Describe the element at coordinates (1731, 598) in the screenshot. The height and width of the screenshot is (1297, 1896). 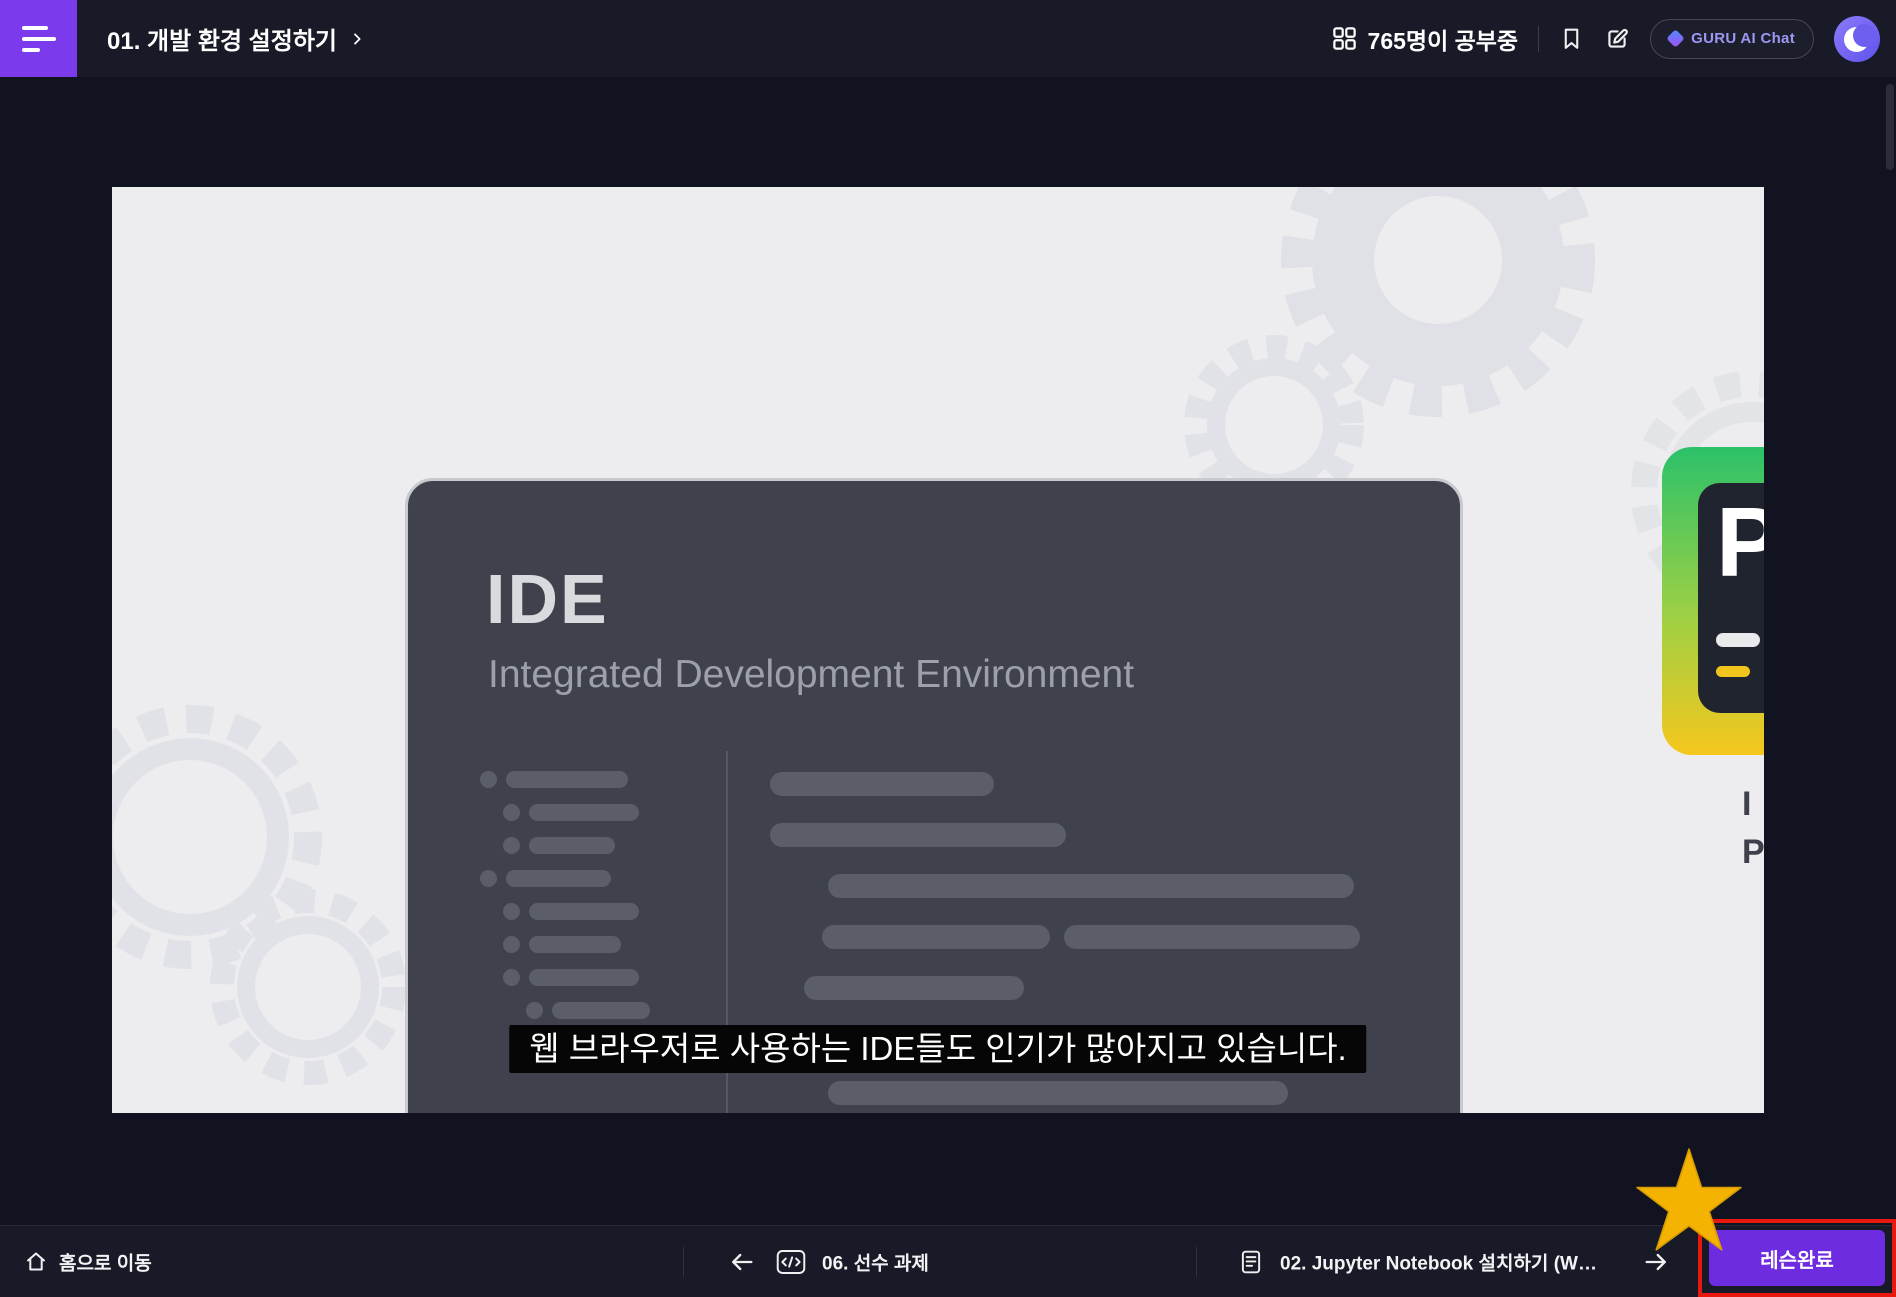
I see `python-logo-inner: P` at that location.